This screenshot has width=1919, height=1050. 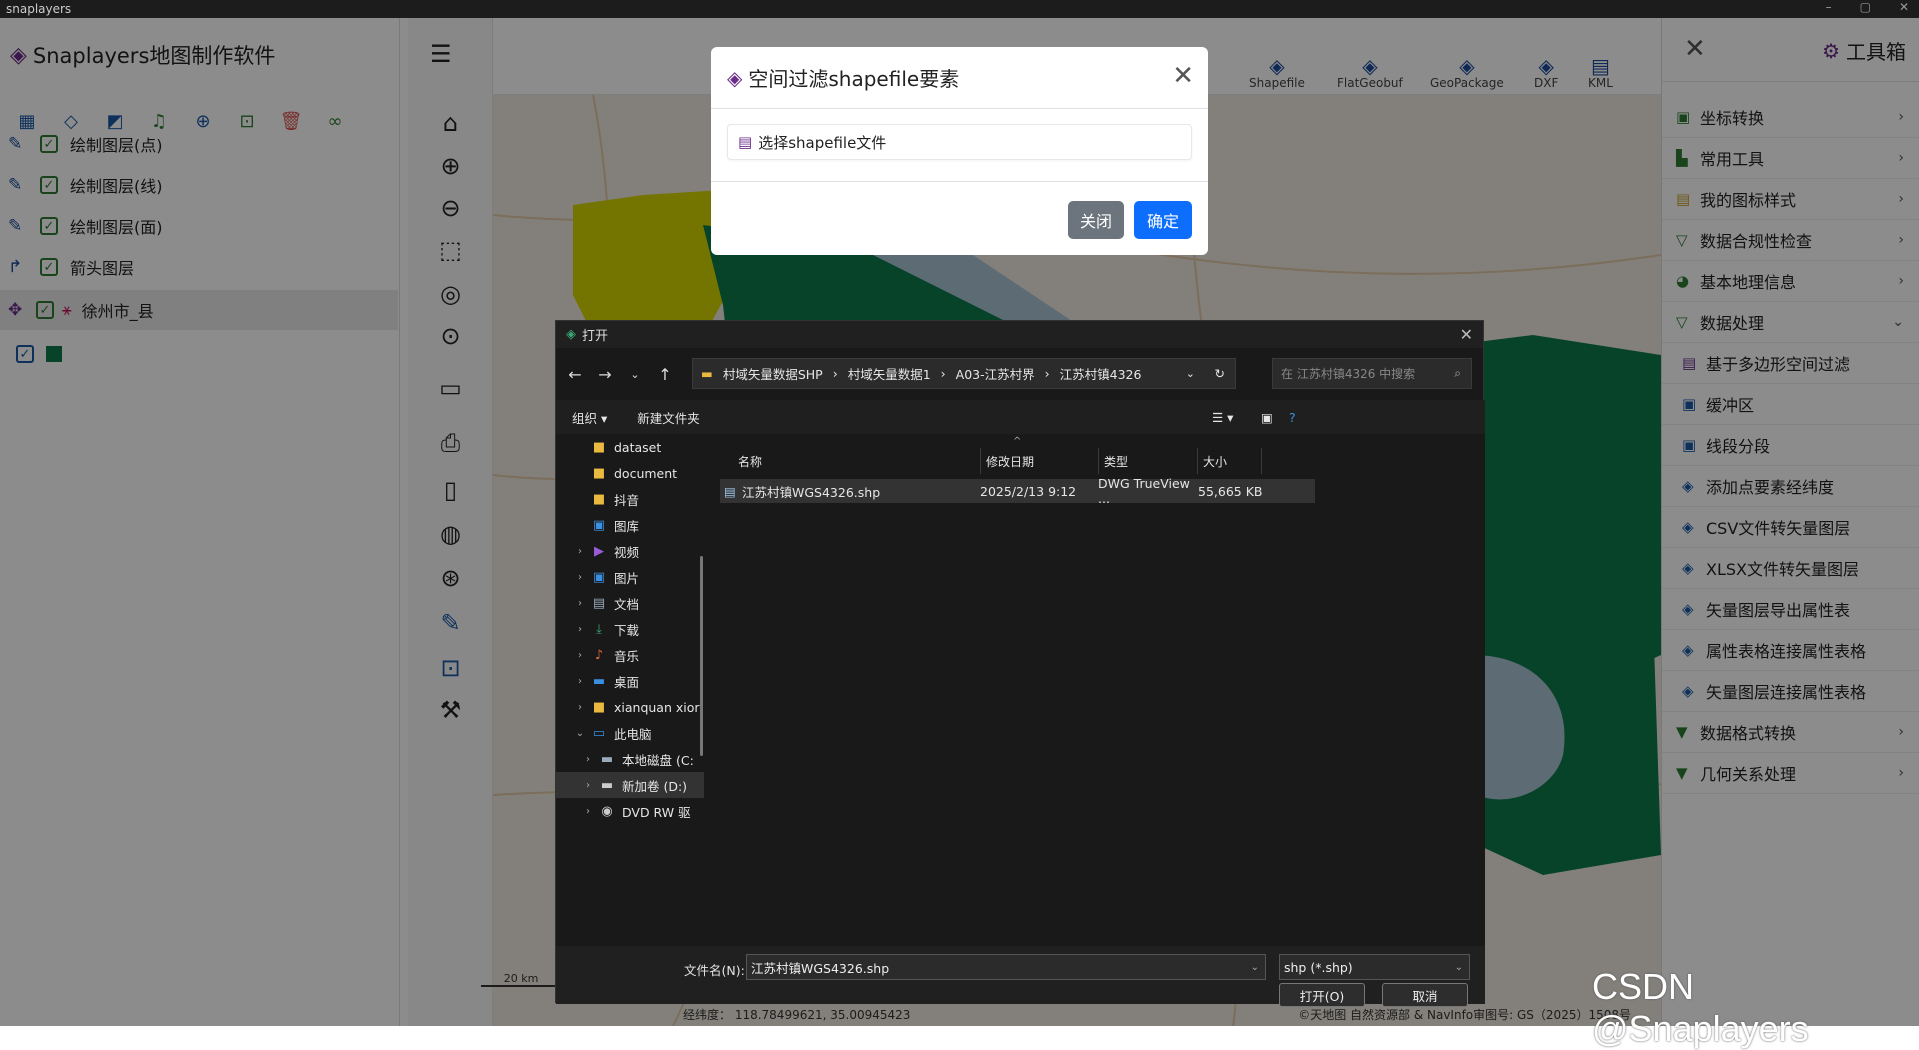 What do you see at coordinates (730, 491) in the screenshot?
I see `file-icon: ▤` at bounding box center [730, 491].